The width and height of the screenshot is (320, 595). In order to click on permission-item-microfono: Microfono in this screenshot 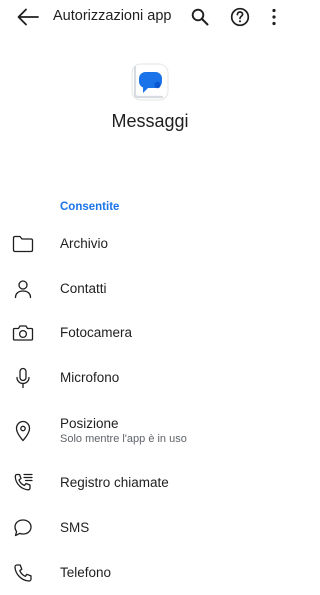, I will do `click(150, 378)`.